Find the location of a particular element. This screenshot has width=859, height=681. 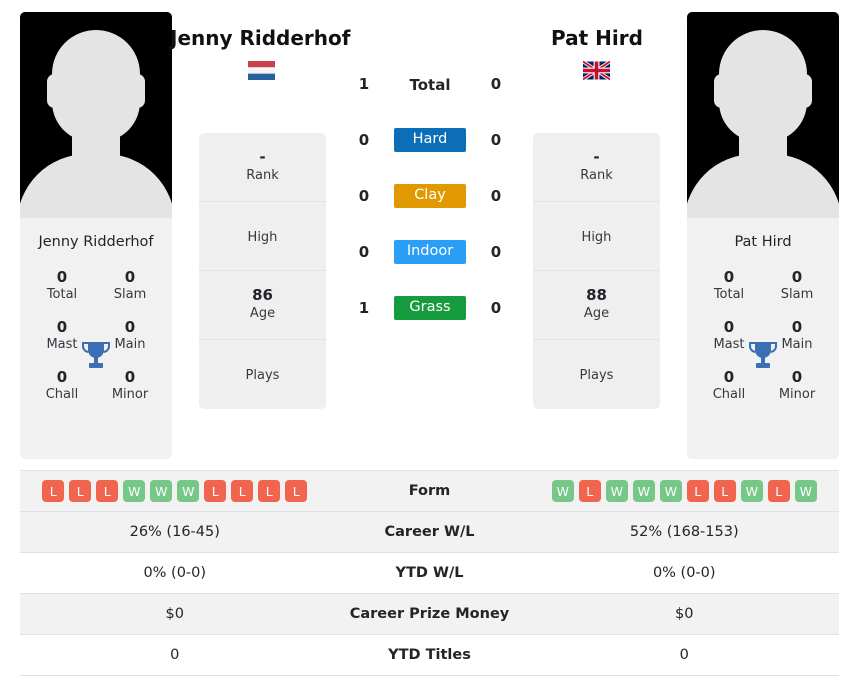

form-badges-left: LLLWWWLLLL is located at coordinates (175, 491).